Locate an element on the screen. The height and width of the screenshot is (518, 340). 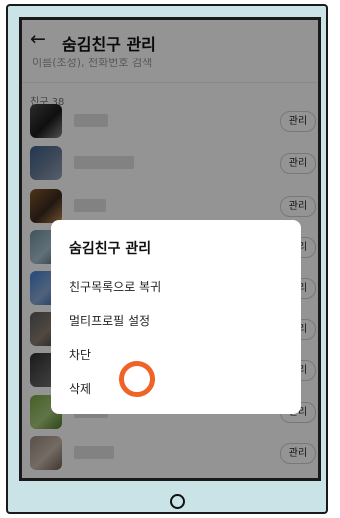
tap-indicator-circle is located at coordinates (137, 379).